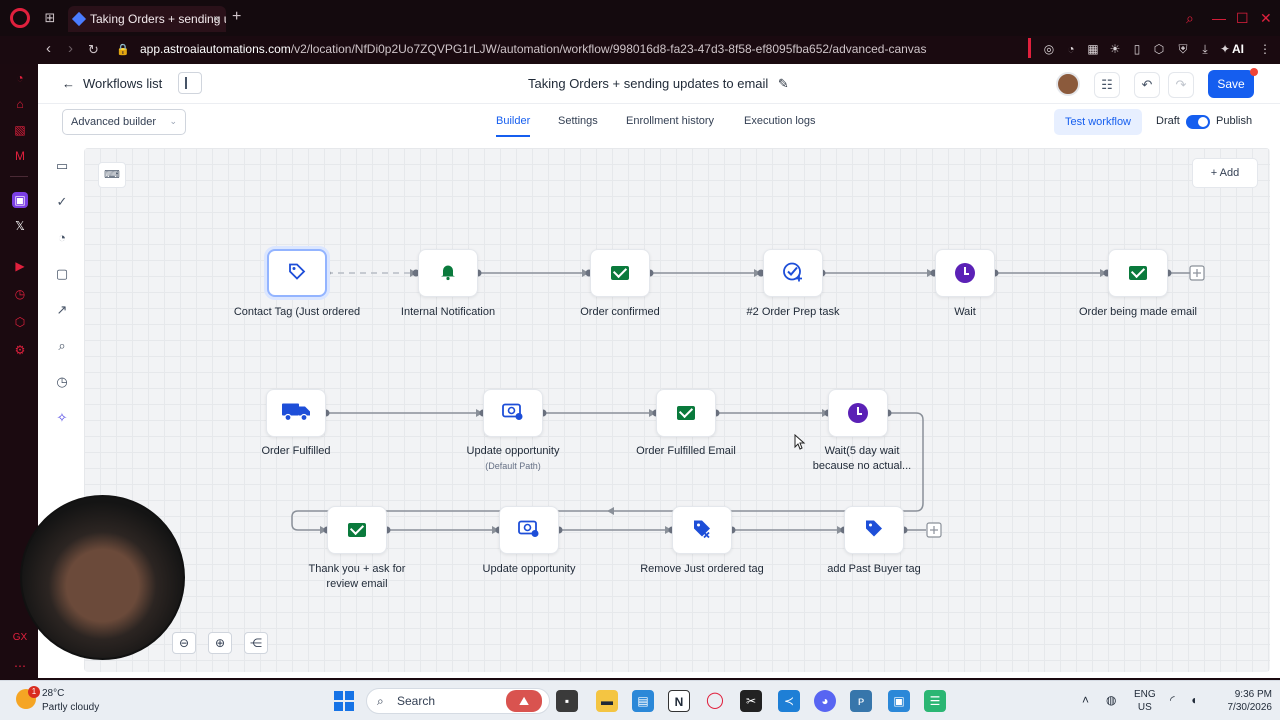  What do you see at coordinates (1147, 85) in the screenshot?
I see `undo-button: ↶` at bounding box center [1147, 85].